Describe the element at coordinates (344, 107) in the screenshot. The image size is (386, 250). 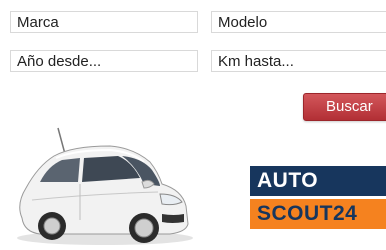
I see `buscar-button: Buscar` at that location.